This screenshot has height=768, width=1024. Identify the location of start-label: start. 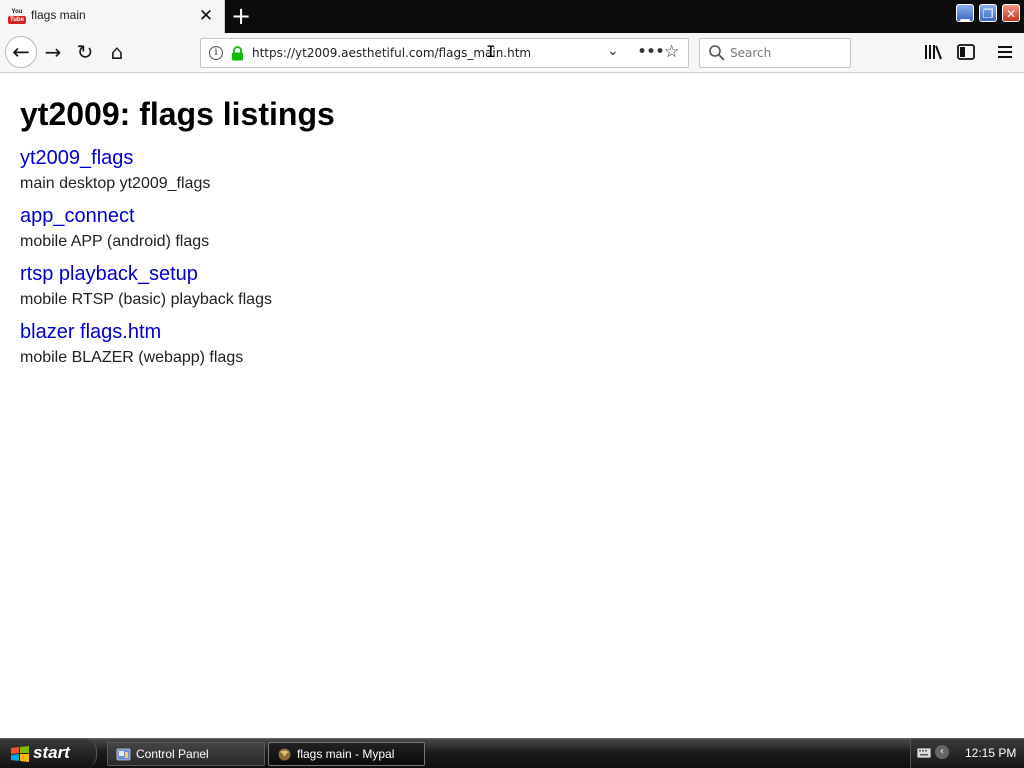
(51, 752).